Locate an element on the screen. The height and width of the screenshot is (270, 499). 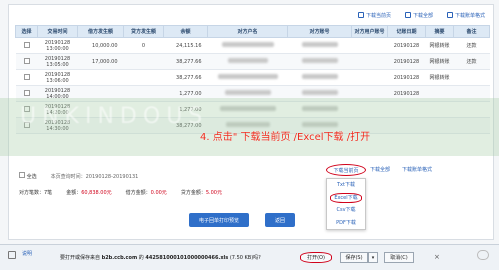
left-tab: 说明 is located at coordinates (27, 253).